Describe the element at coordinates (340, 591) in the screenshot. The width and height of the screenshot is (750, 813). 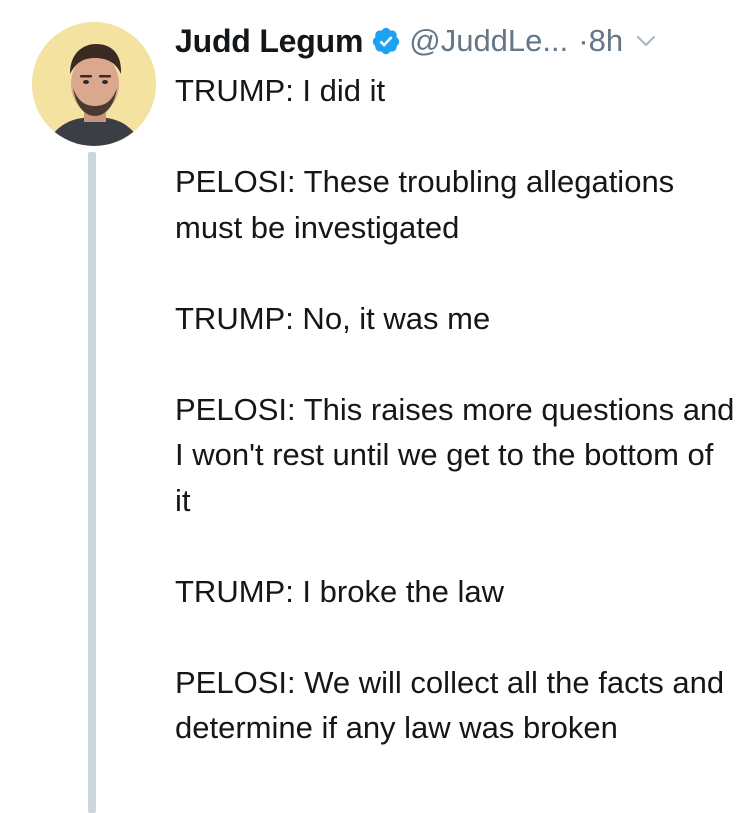
I see `tweet-paragraph: TRUMP: I broke the law` at that location.